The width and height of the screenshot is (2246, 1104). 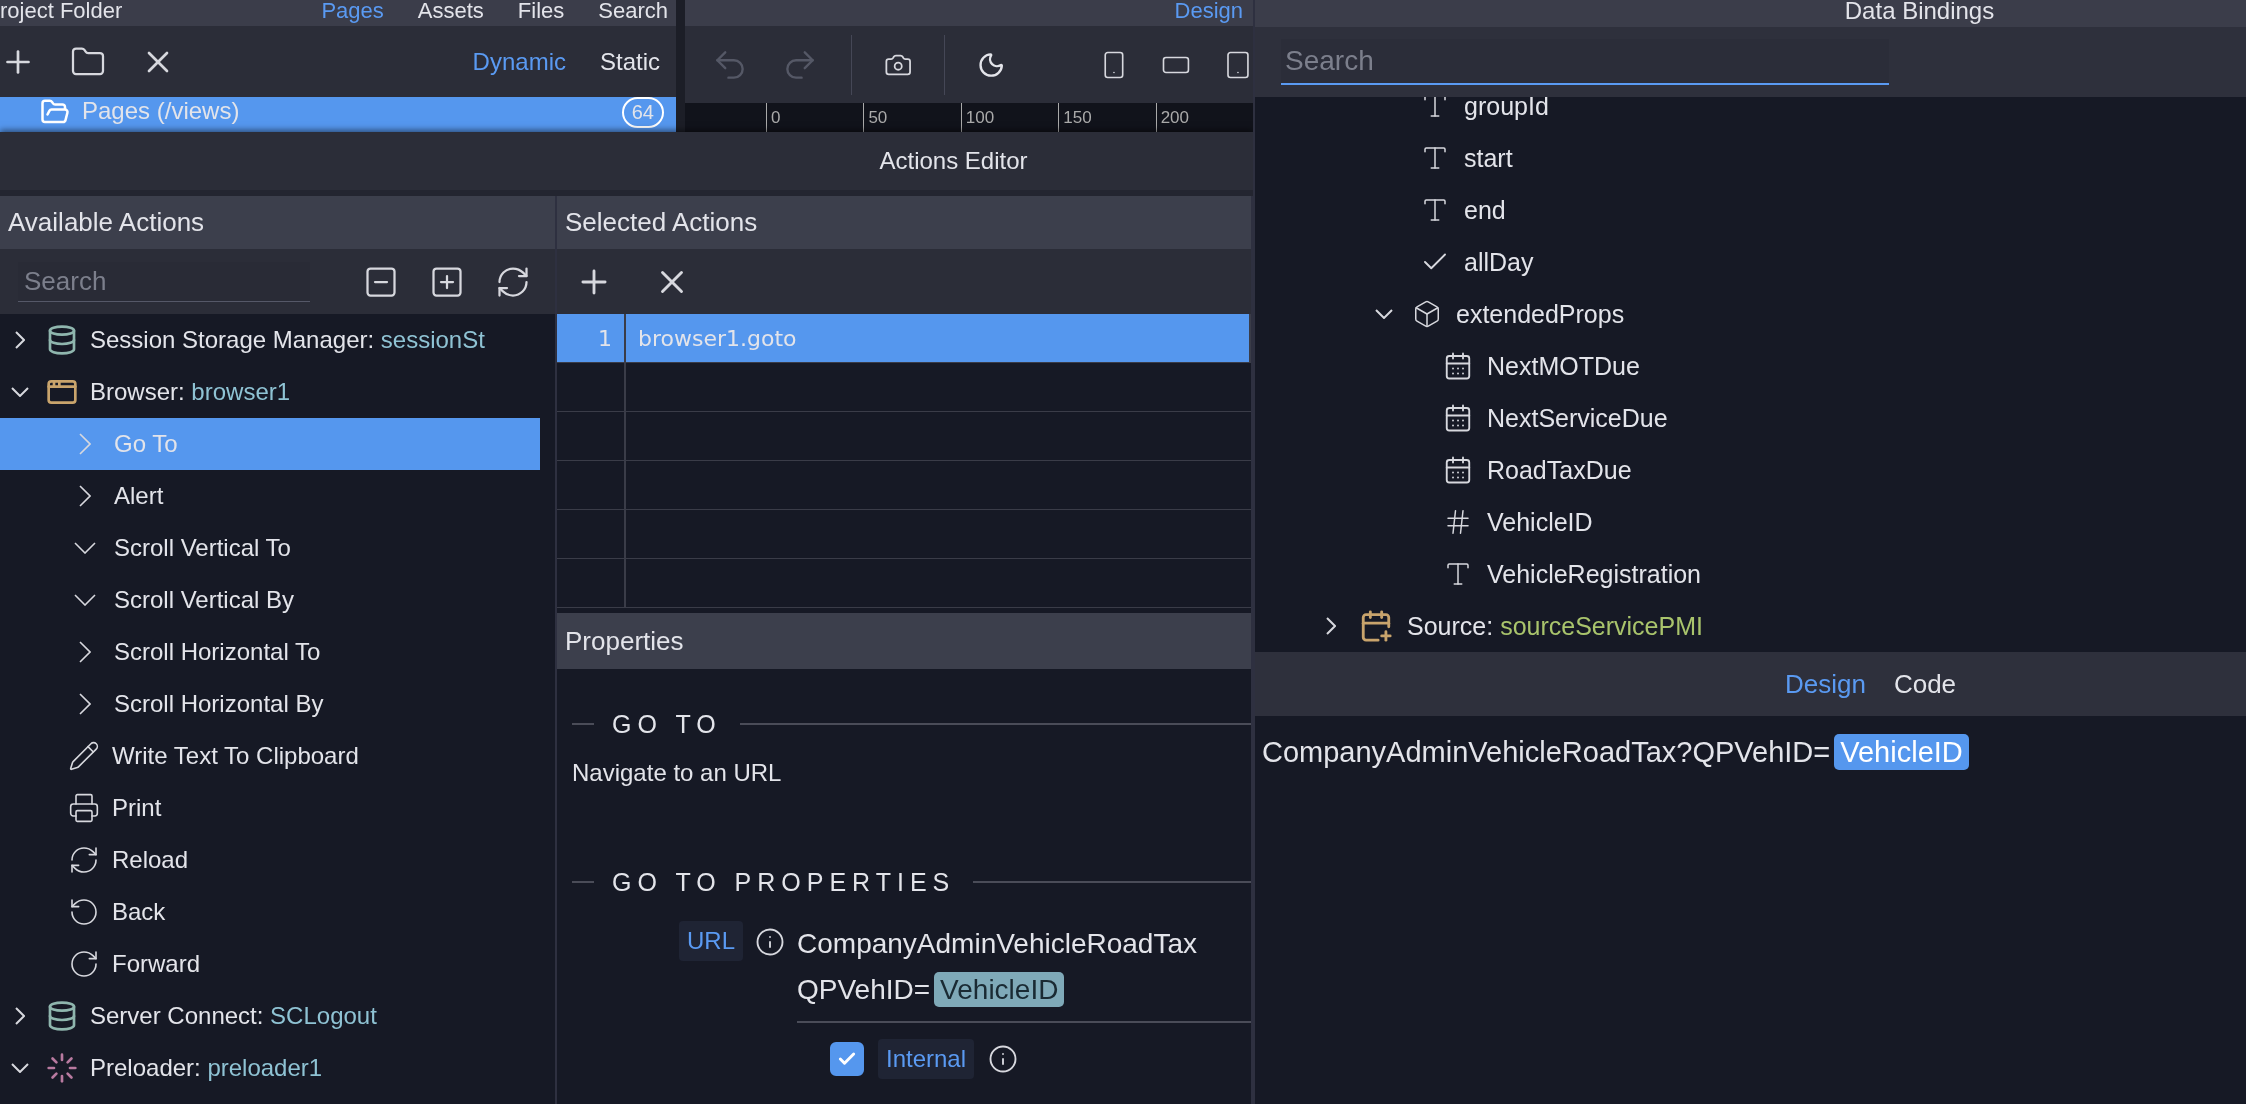 I want to click on action-item: Scroll Vertical By, so click(x=270, y=600).